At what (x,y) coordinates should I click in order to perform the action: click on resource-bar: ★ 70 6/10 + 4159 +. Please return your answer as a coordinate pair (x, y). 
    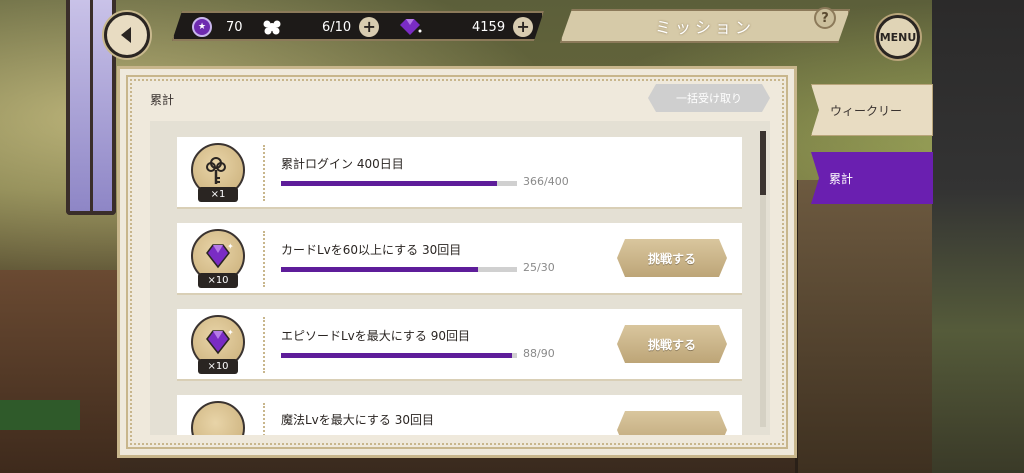
    Looking at the image, I should click on (358, 26).